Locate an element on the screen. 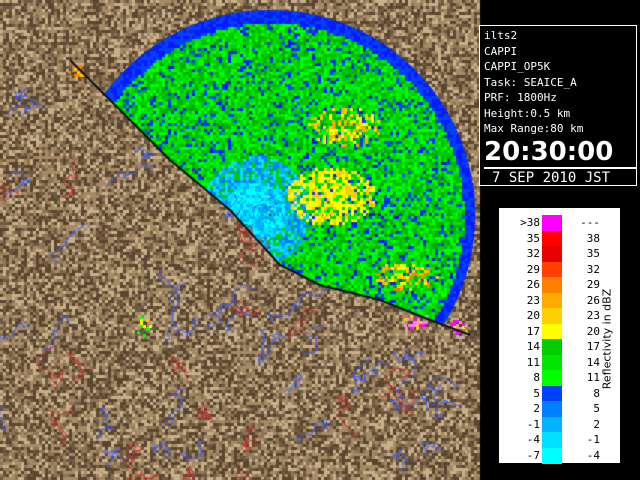  legend-upper-bound: 11 is located at coordinates (593, 377).